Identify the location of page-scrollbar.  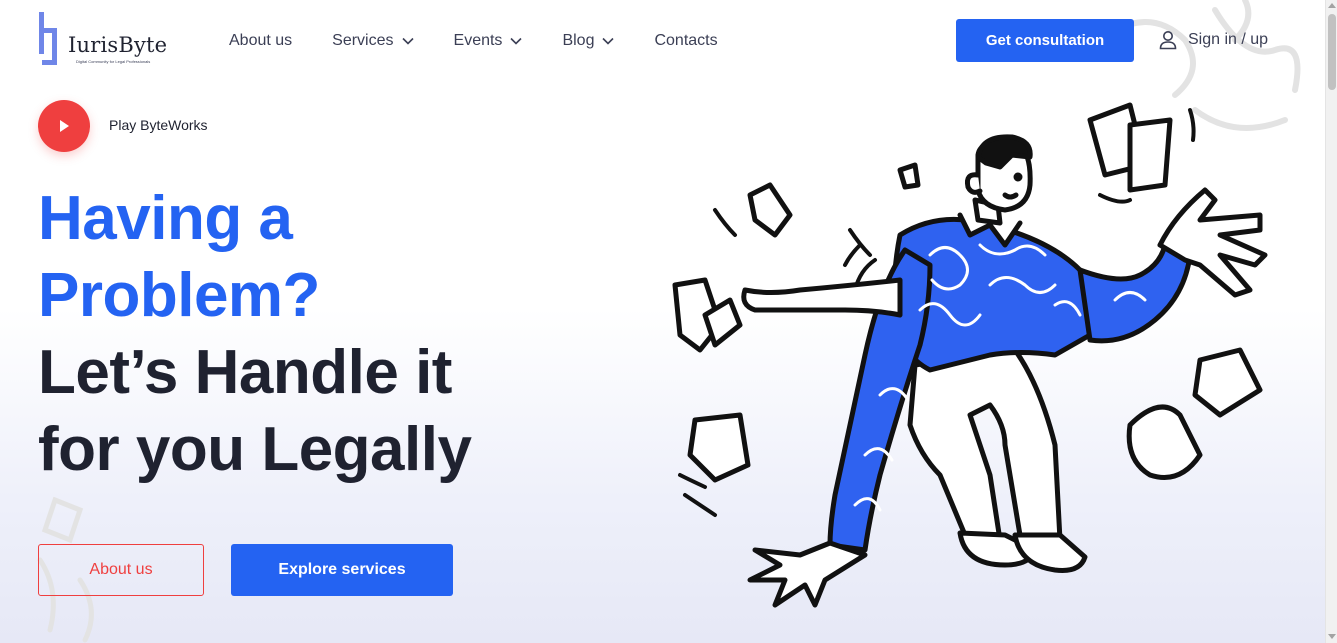
(1331, 321).